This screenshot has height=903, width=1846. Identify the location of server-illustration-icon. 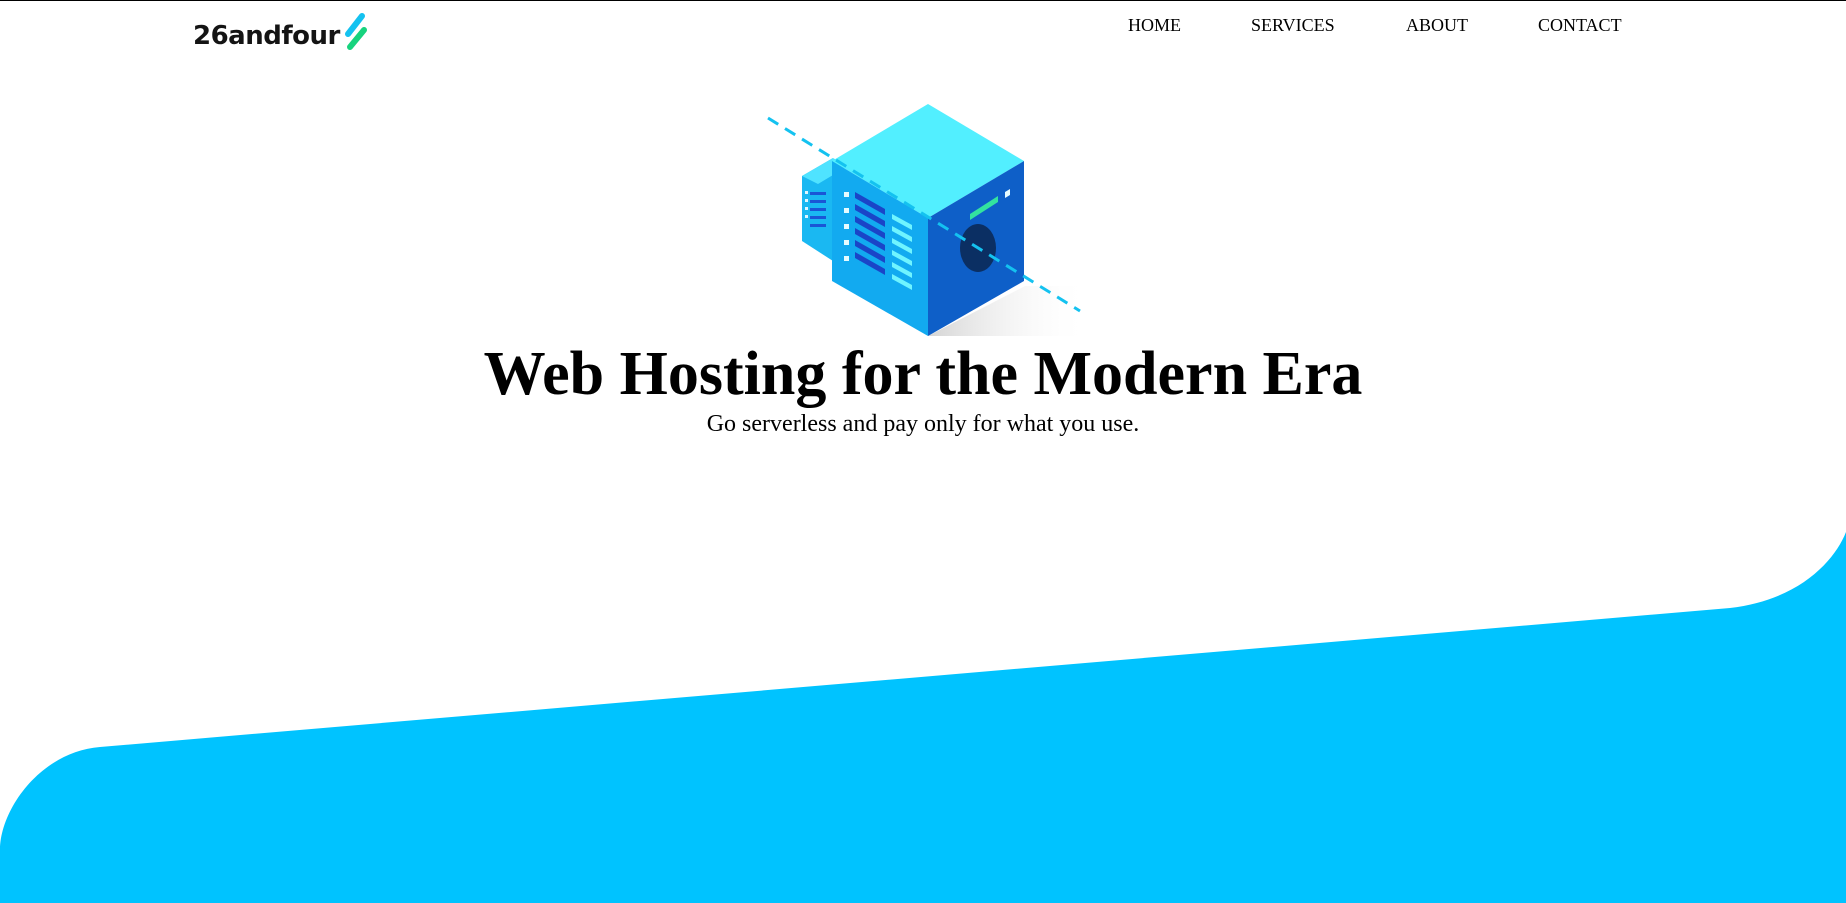
(928, 220).